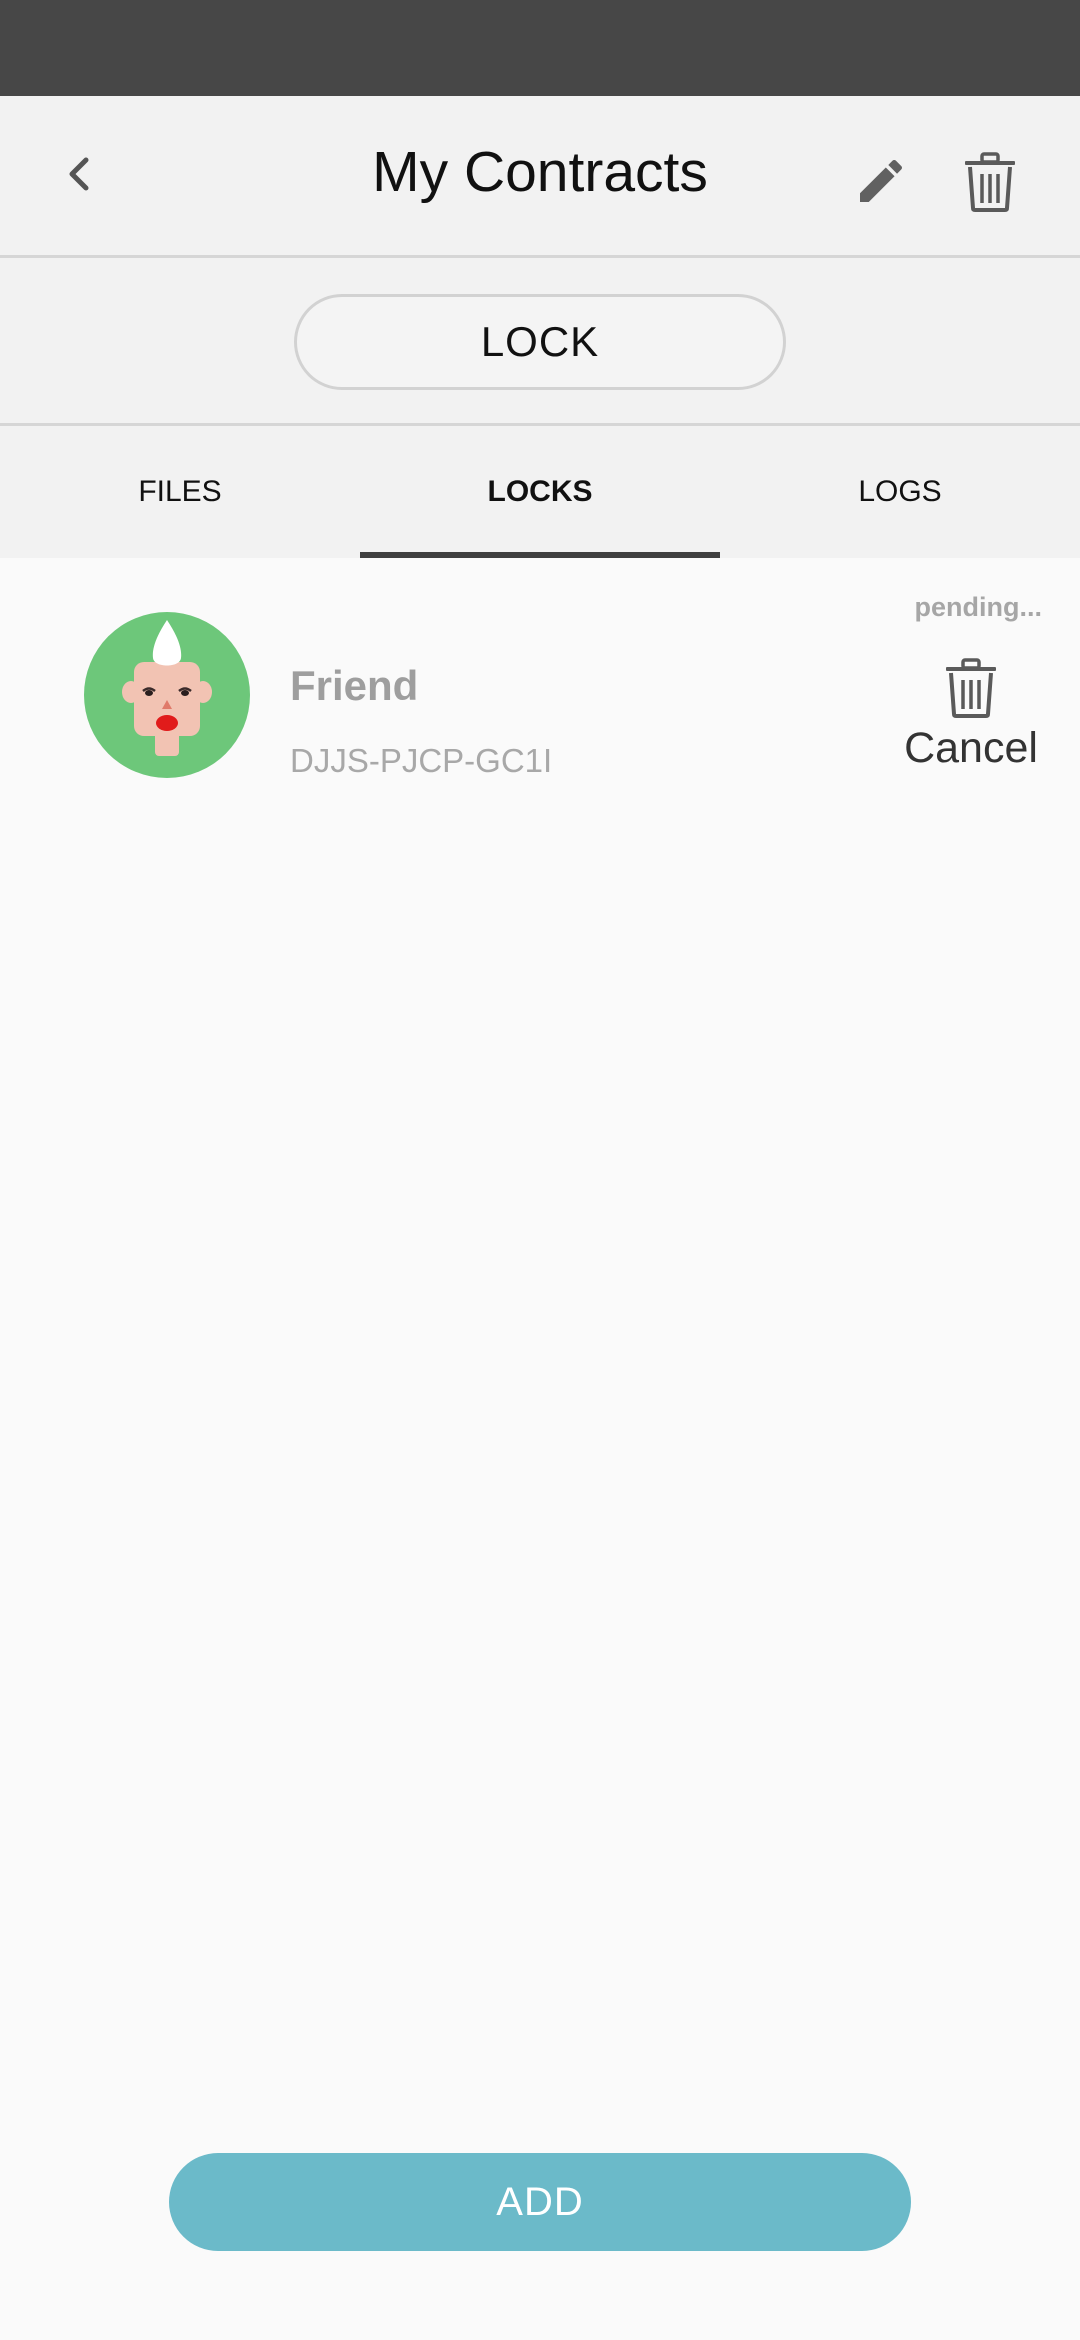  Describe the element at coordinates (540, 48) in the screenshot. I see `status-bar` at that location.